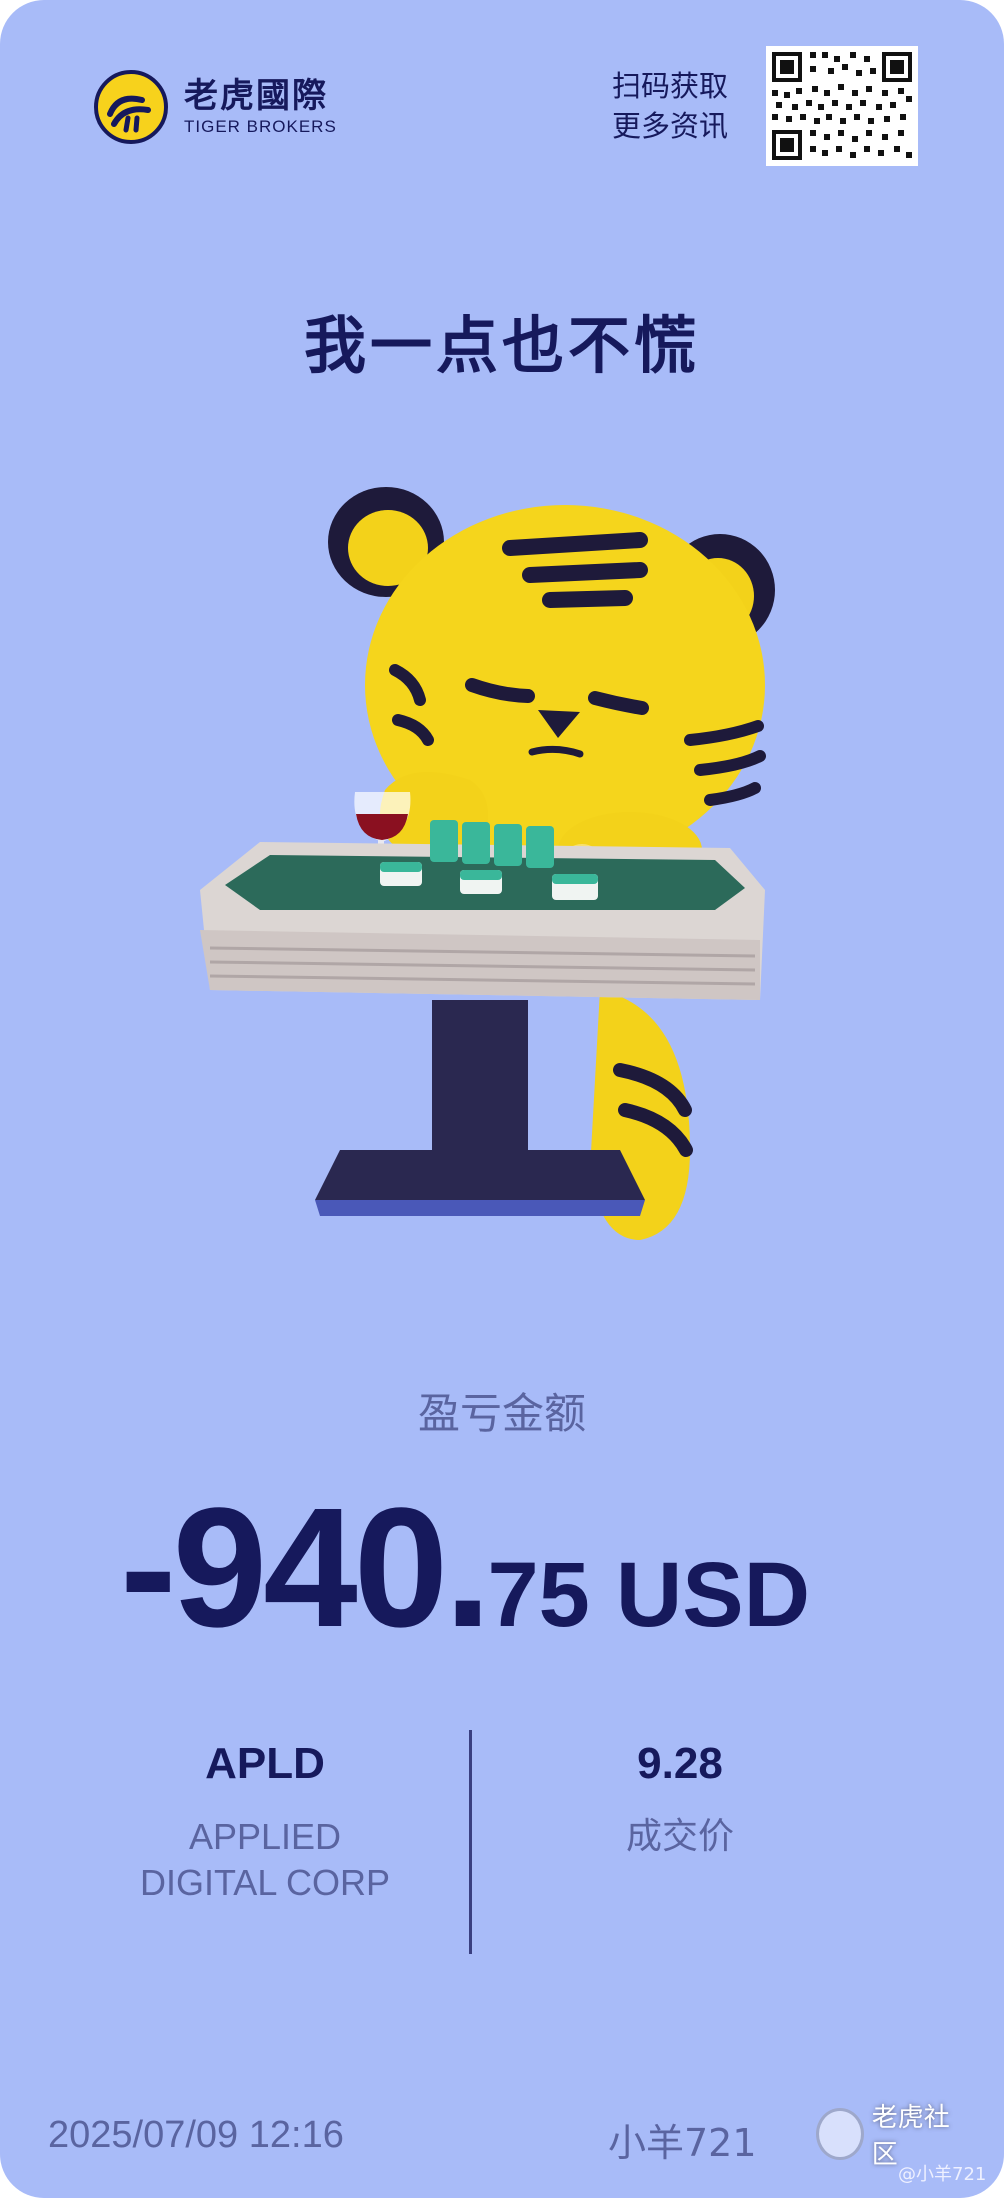 The width and height of the screenshot is (1004, 2198). I want to click on community-watermark: 老虎社区, so click(891, 2136).